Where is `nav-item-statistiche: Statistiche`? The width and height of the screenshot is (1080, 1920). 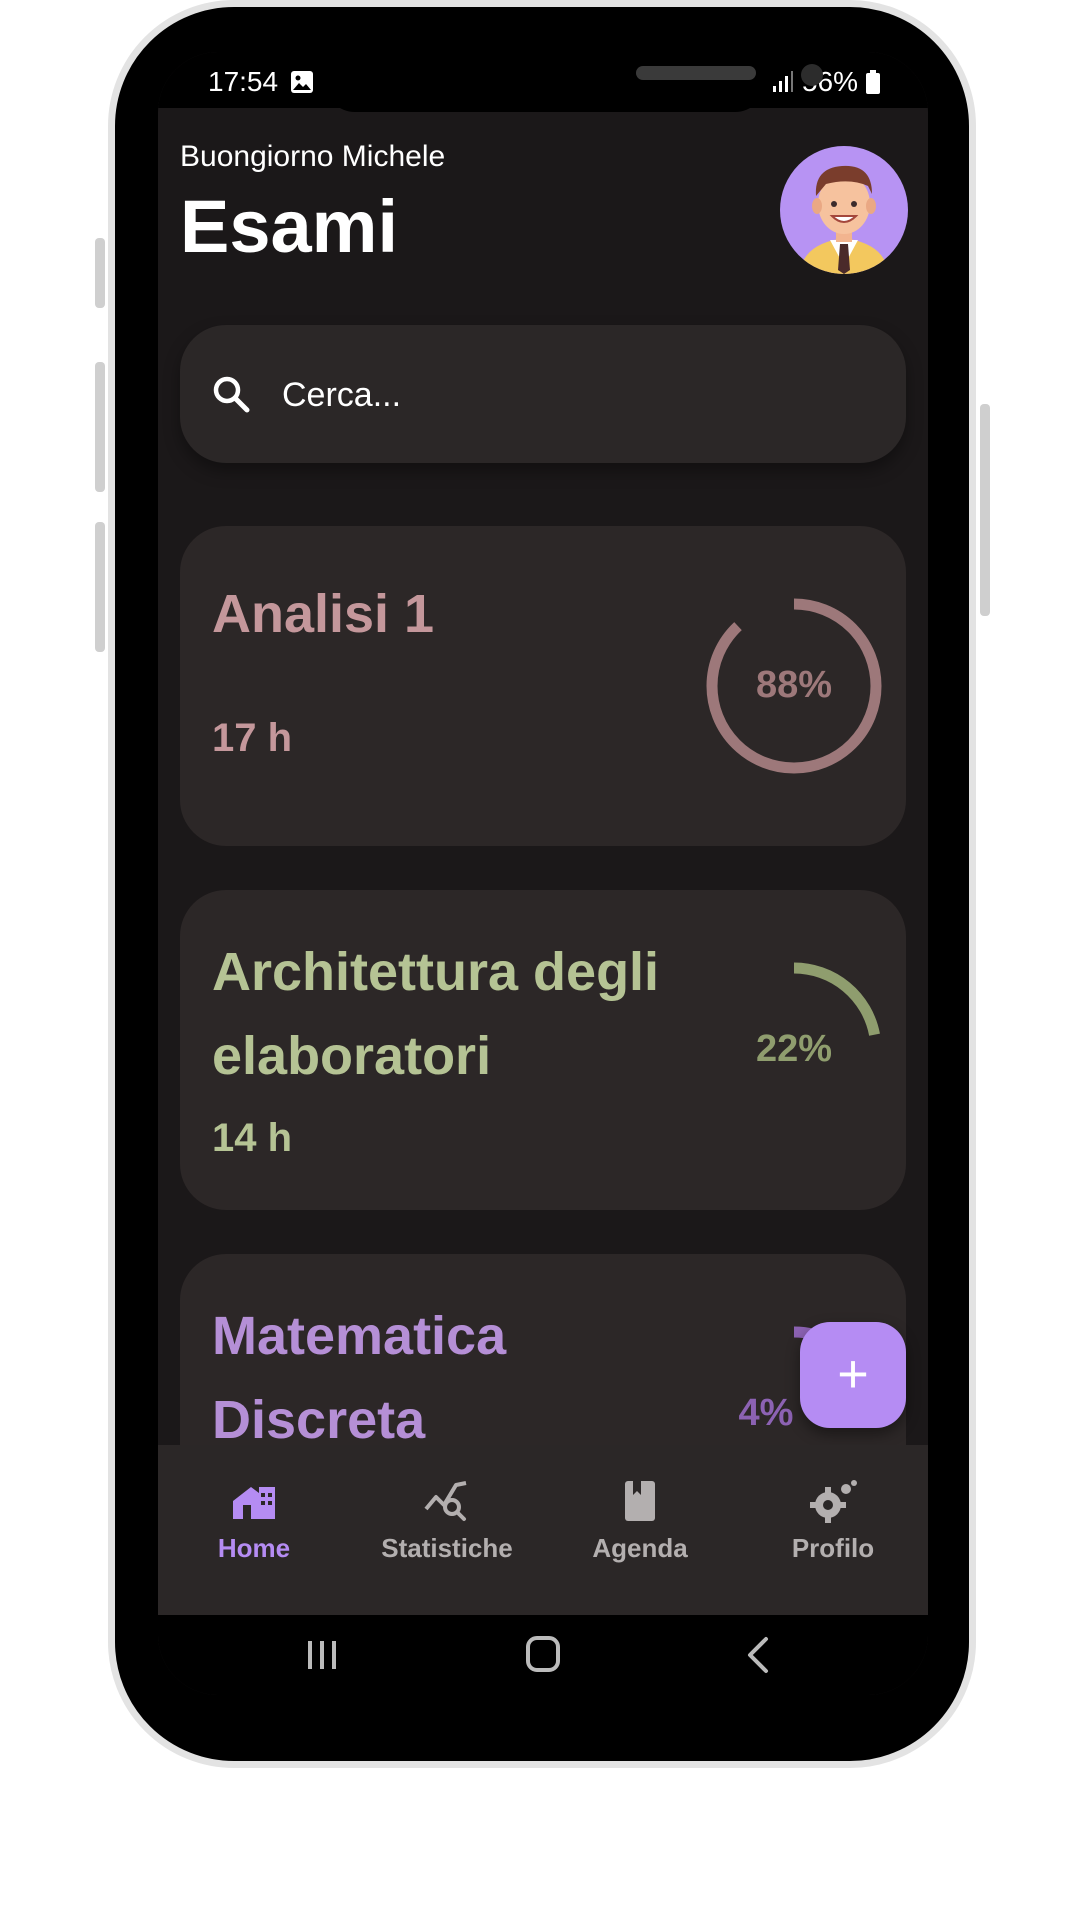 nav-item-statistiche: Statistiche is located at coordinates (447, 1521).